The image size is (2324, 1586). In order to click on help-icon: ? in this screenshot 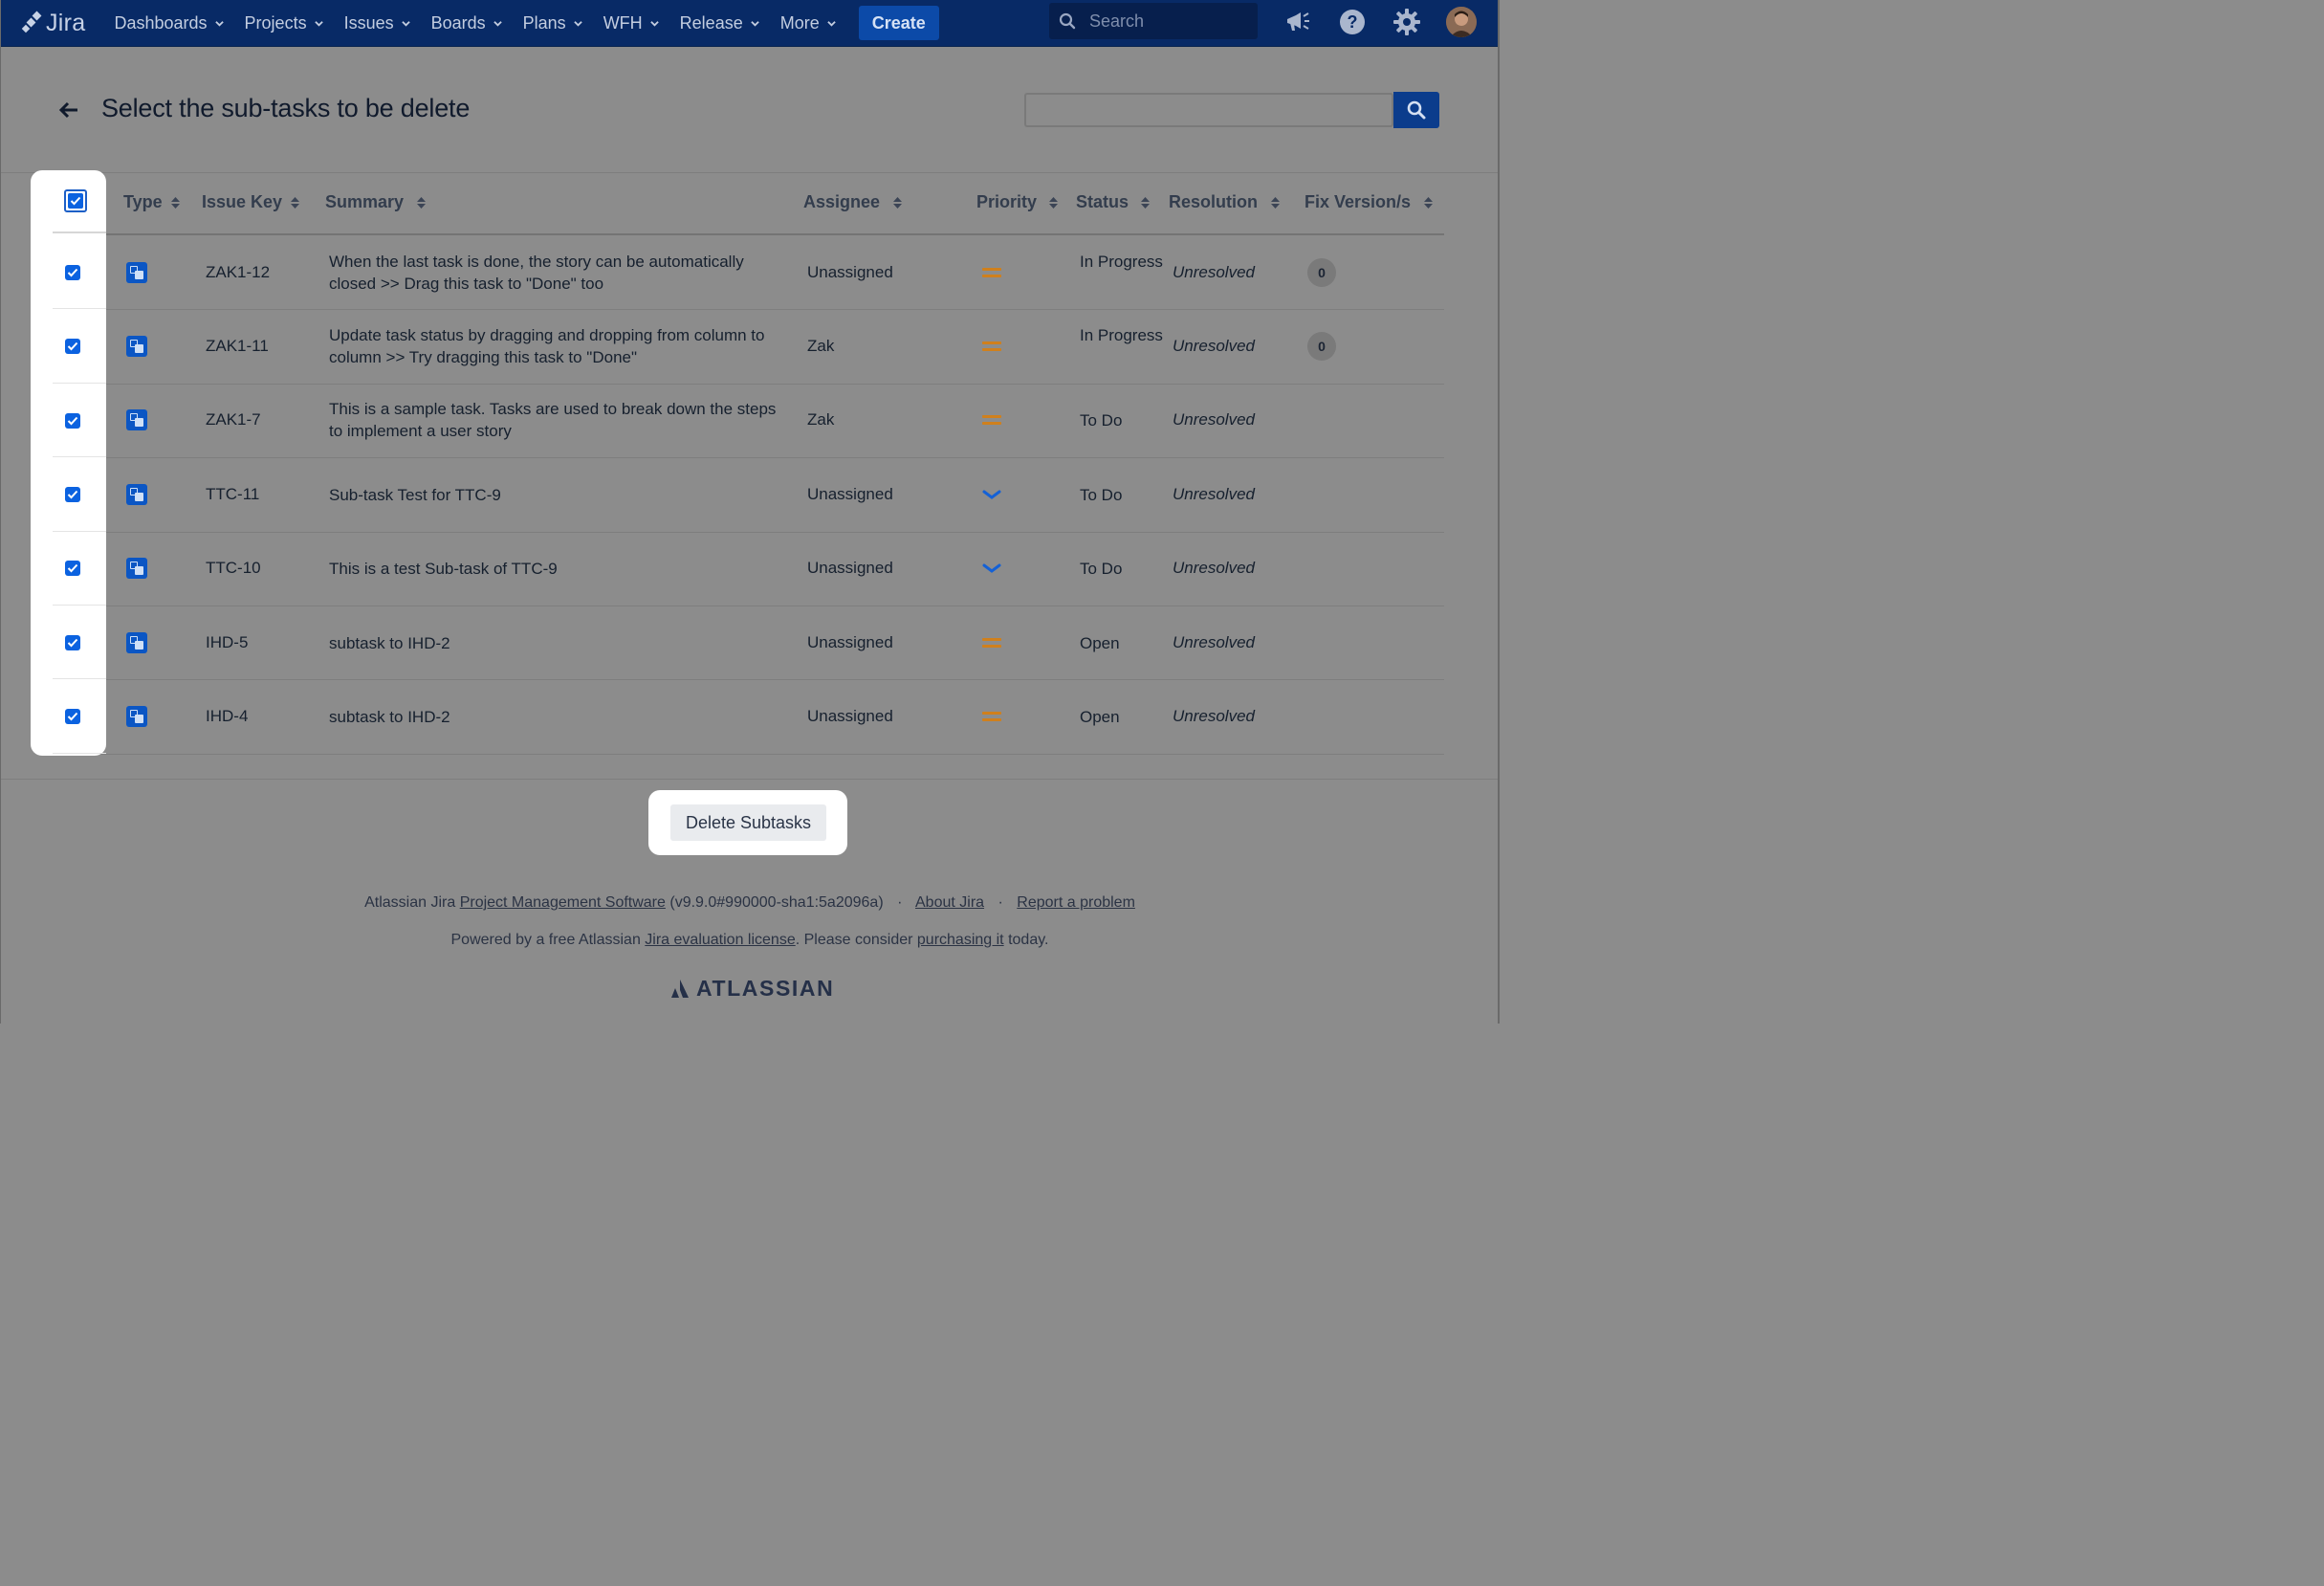, I will do `click(1352, 24)`.